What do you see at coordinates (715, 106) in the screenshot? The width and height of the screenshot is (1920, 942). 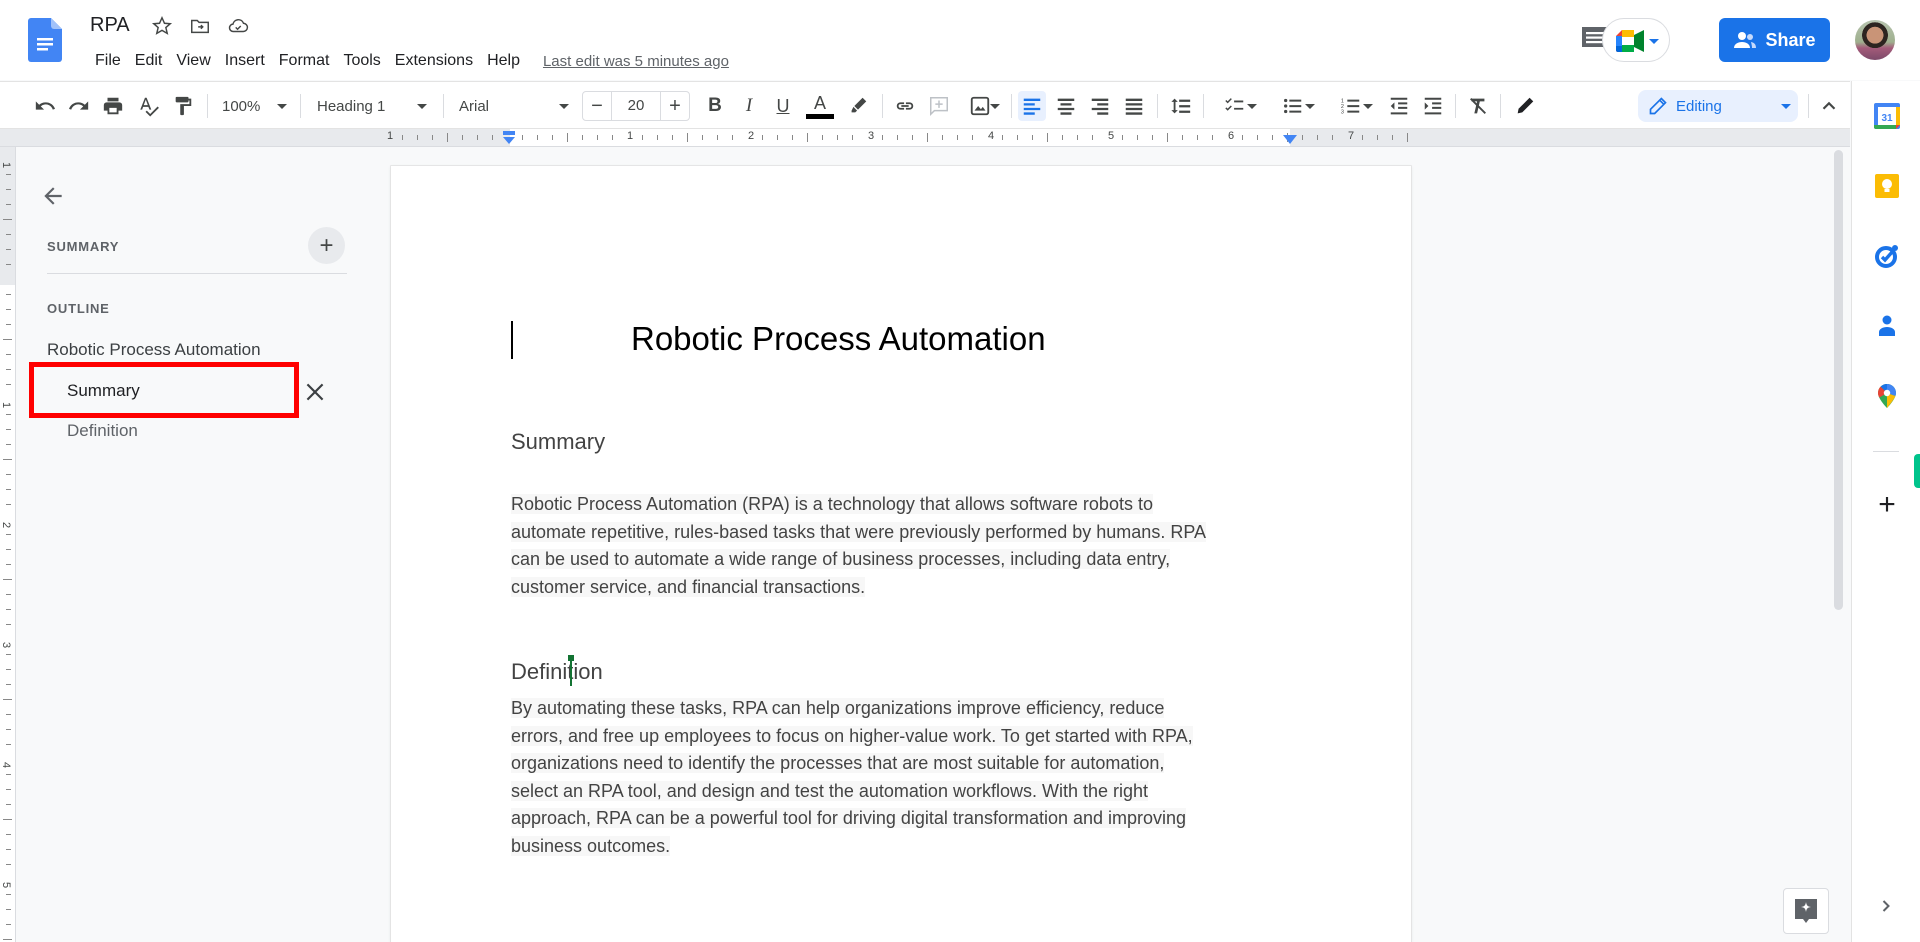 I see `bold-button: B` at bounding box center [715, 106].